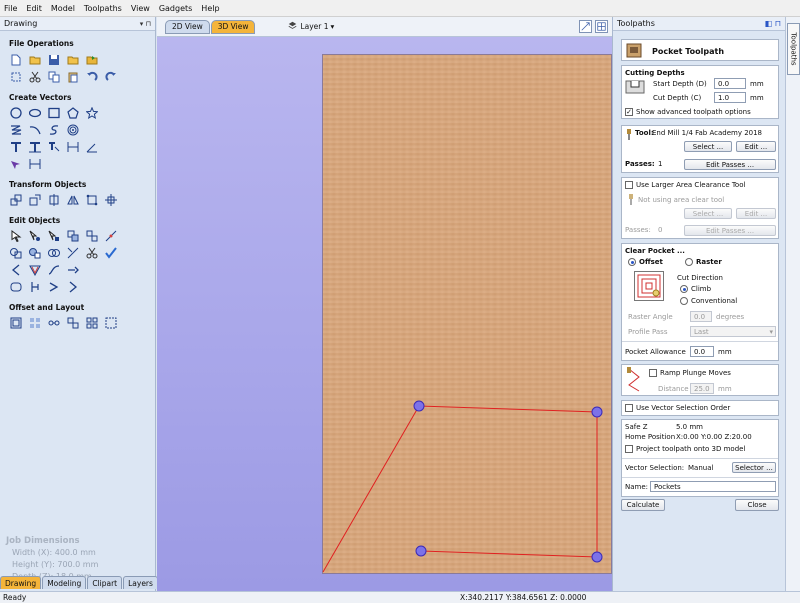 The image size is (800, 603). I want to click on dogbone-icon, so click(34, 286).